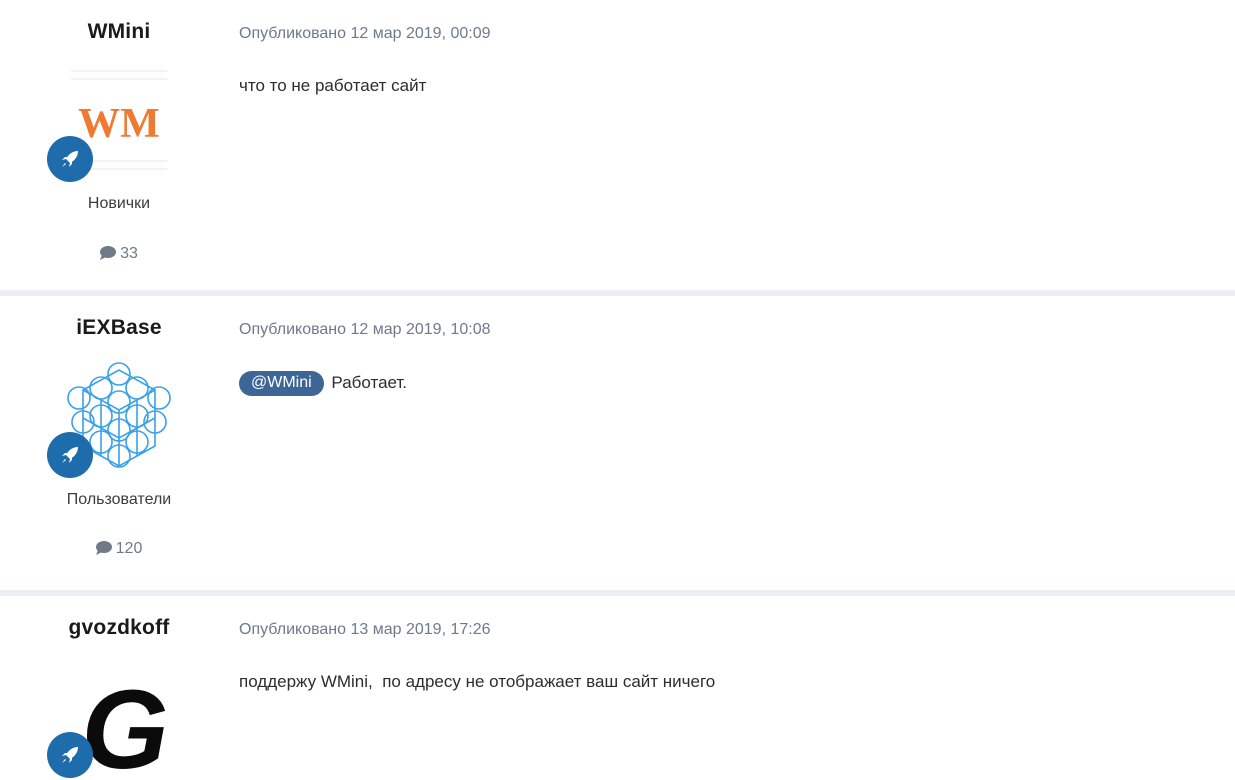 This screenshot has height=780, width=1235. I want to click on author-panel: gvozdkoff G, so click(119, 688).